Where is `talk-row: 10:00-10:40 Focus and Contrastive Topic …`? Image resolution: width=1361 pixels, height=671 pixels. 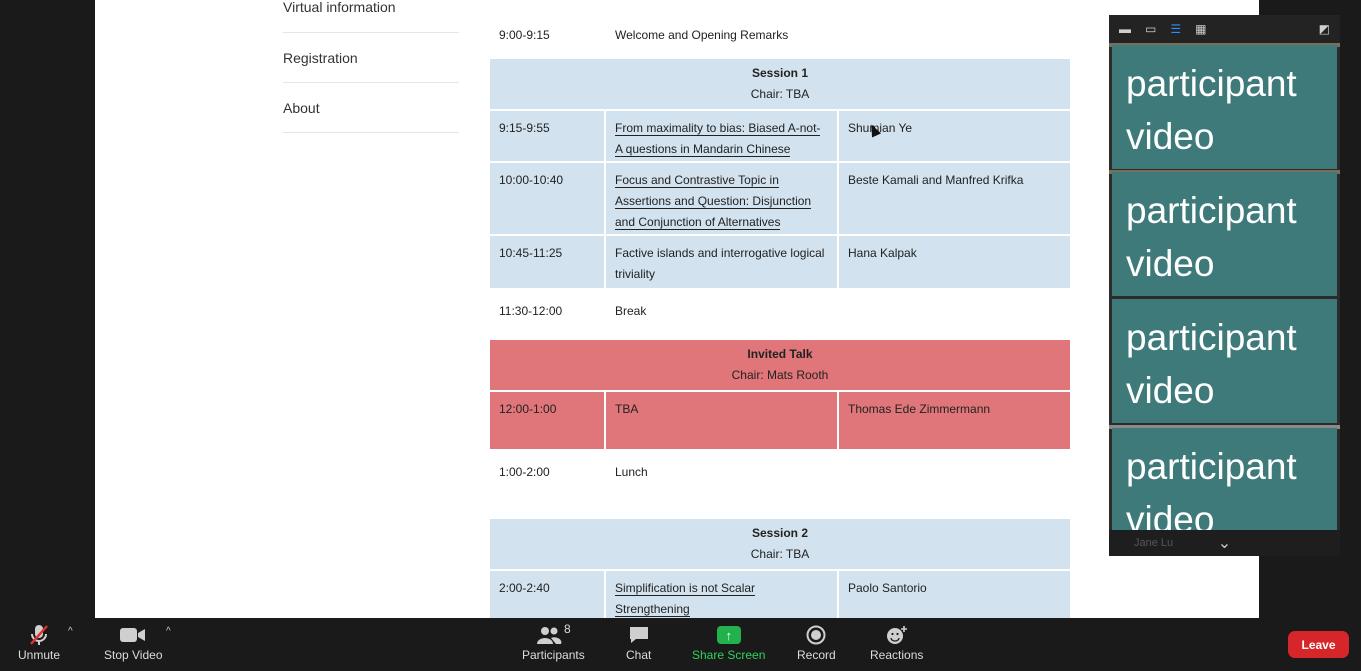
talk-row: 10:00-10:40 Focus and Contrastive Topic … is located at coordinates (780, 199).